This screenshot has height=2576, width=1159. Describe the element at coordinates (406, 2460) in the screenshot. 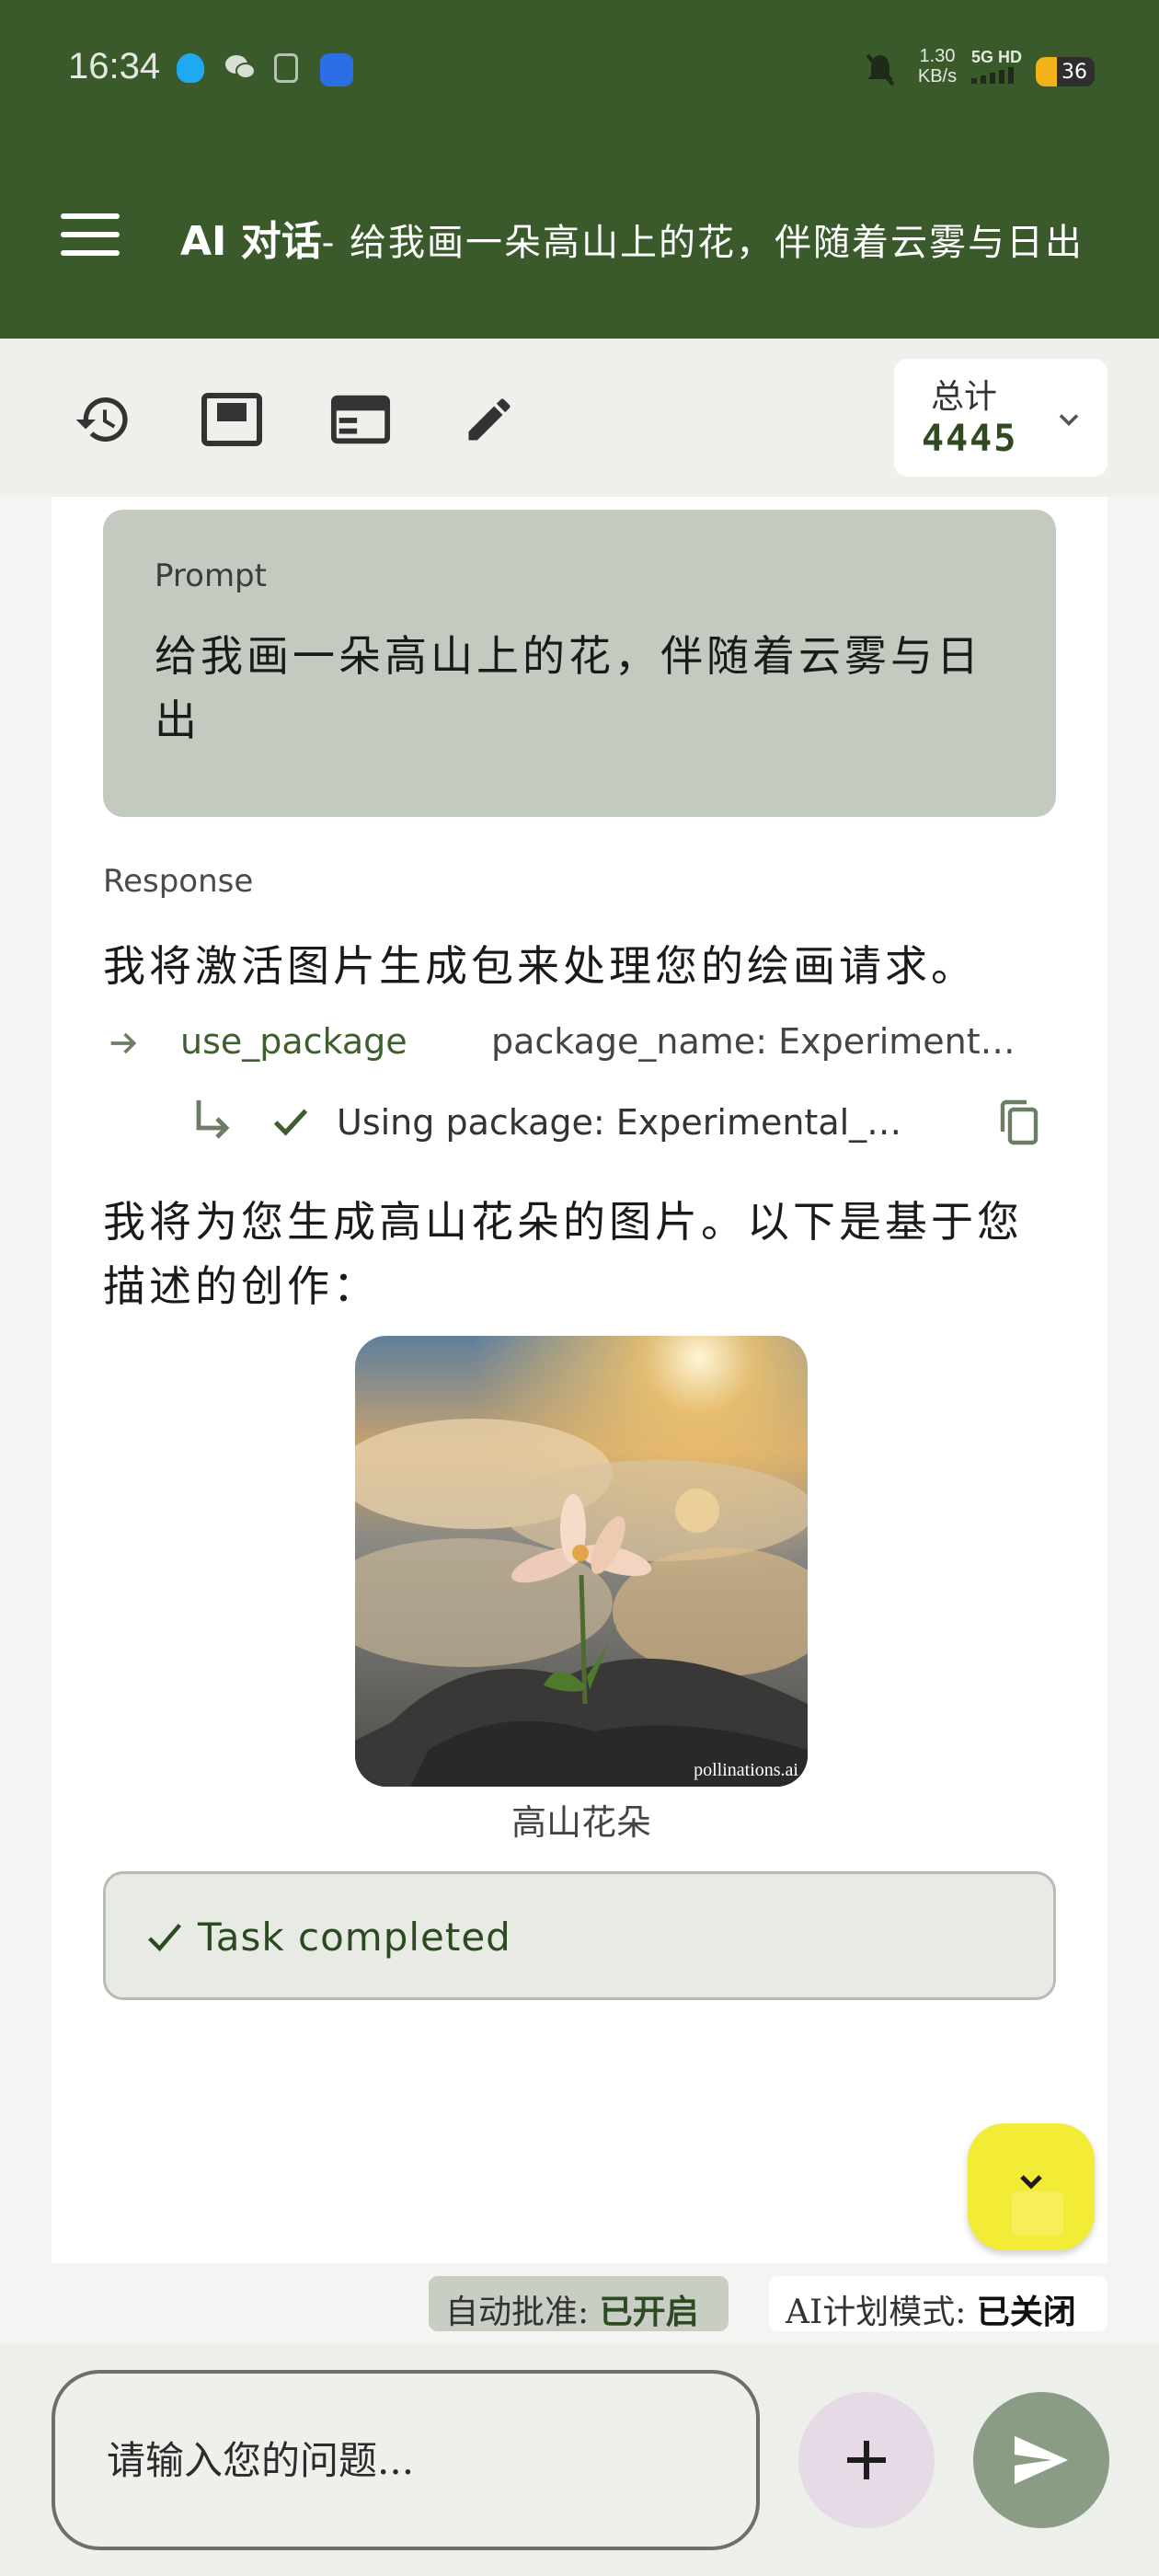

I see `message-input` at that location.